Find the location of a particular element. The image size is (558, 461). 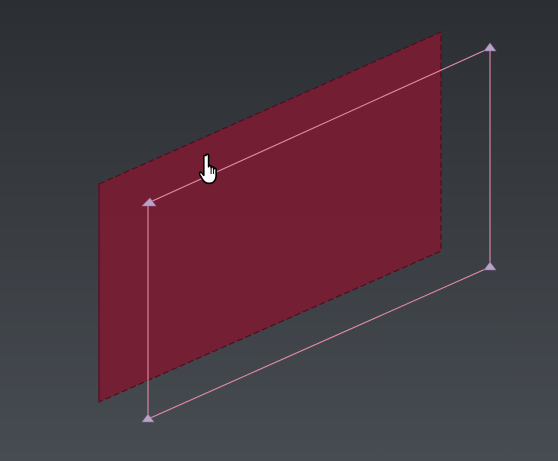

corner-handle-bottom-left is located at coordinates (148, 418).